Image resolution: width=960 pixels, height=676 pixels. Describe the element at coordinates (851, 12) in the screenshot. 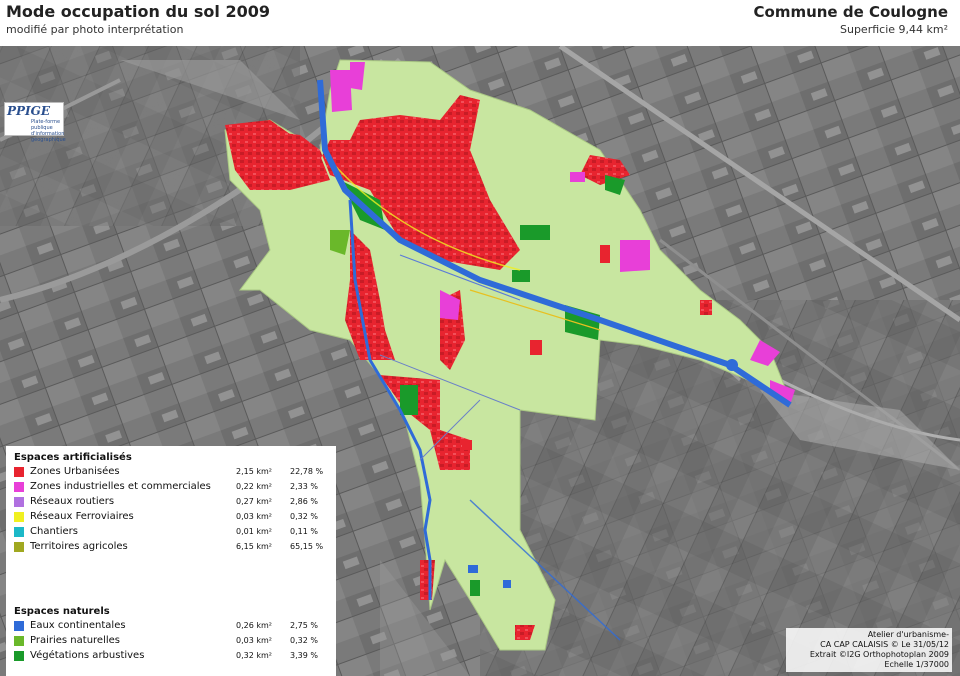

I see `commune-name: Commune de Coulogne` at that location.